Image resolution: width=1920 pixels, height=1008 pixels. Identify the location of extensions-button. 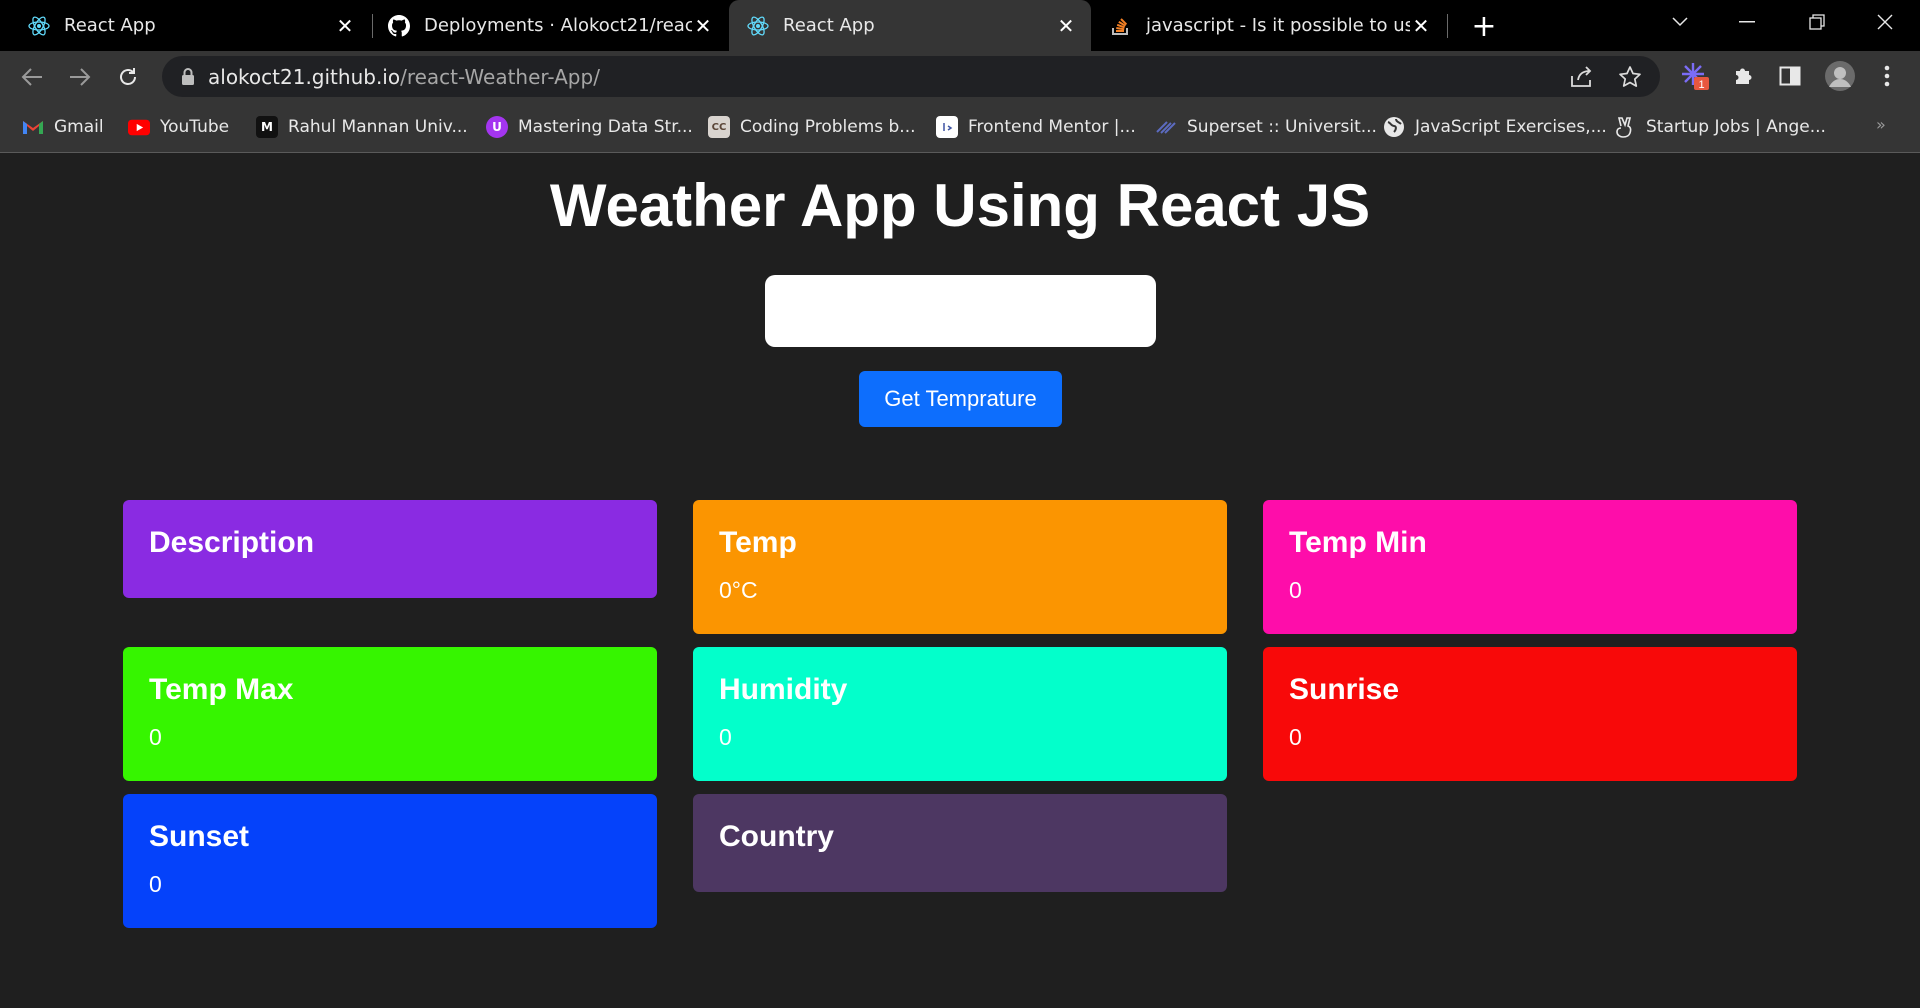
(1744, 76).